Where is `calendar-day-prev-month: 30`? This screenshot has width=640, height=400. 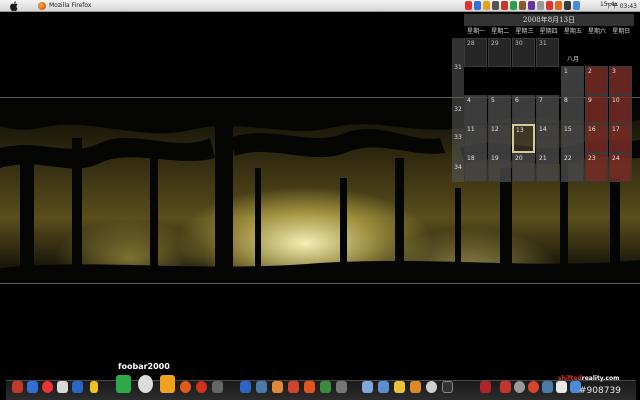 calendar-day-prev-month: 30 is located at coordinates (523, 52).